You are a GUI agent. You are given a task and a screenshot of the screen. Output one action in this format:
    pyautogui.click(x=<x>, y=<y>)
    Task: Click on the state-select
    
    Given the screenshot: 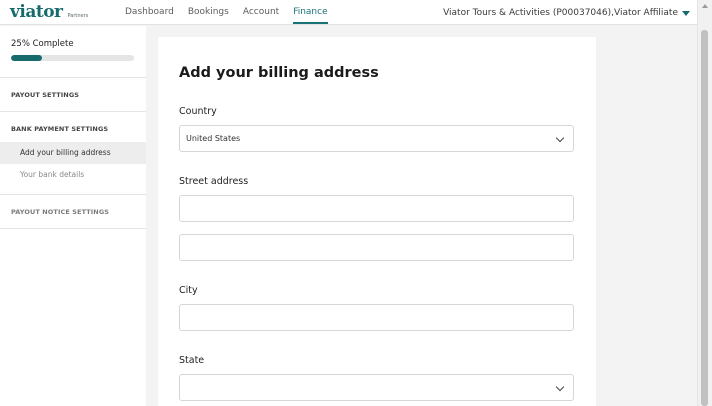 What is the action you would take?
    pyautogui.click(x=376, y=387)
    